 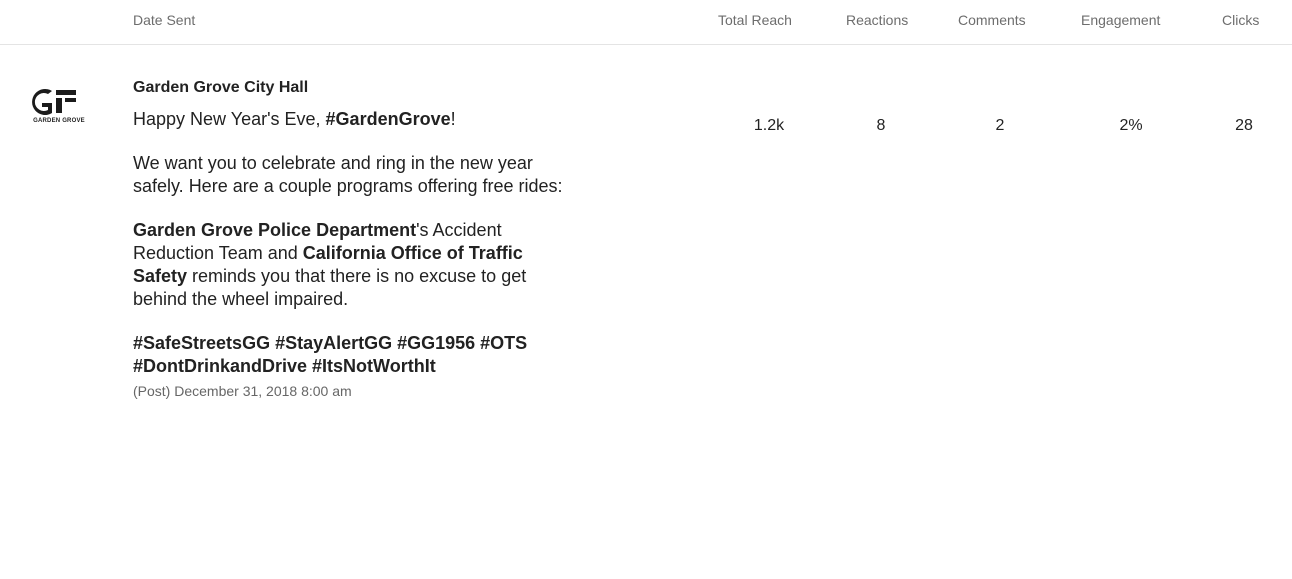 I want to click on metric-clicks: 28, so click(x=1244, y=125).